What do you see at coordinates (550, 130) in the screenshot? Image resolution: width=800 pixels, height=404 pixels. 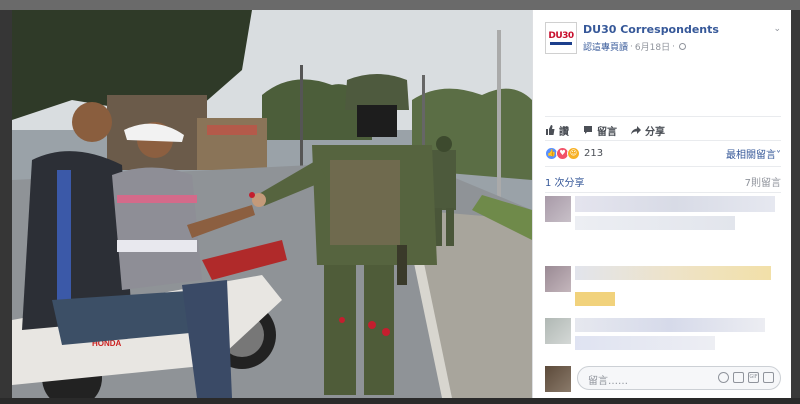 I see `thumbs-up-icon` at bounding box center [550, 130].